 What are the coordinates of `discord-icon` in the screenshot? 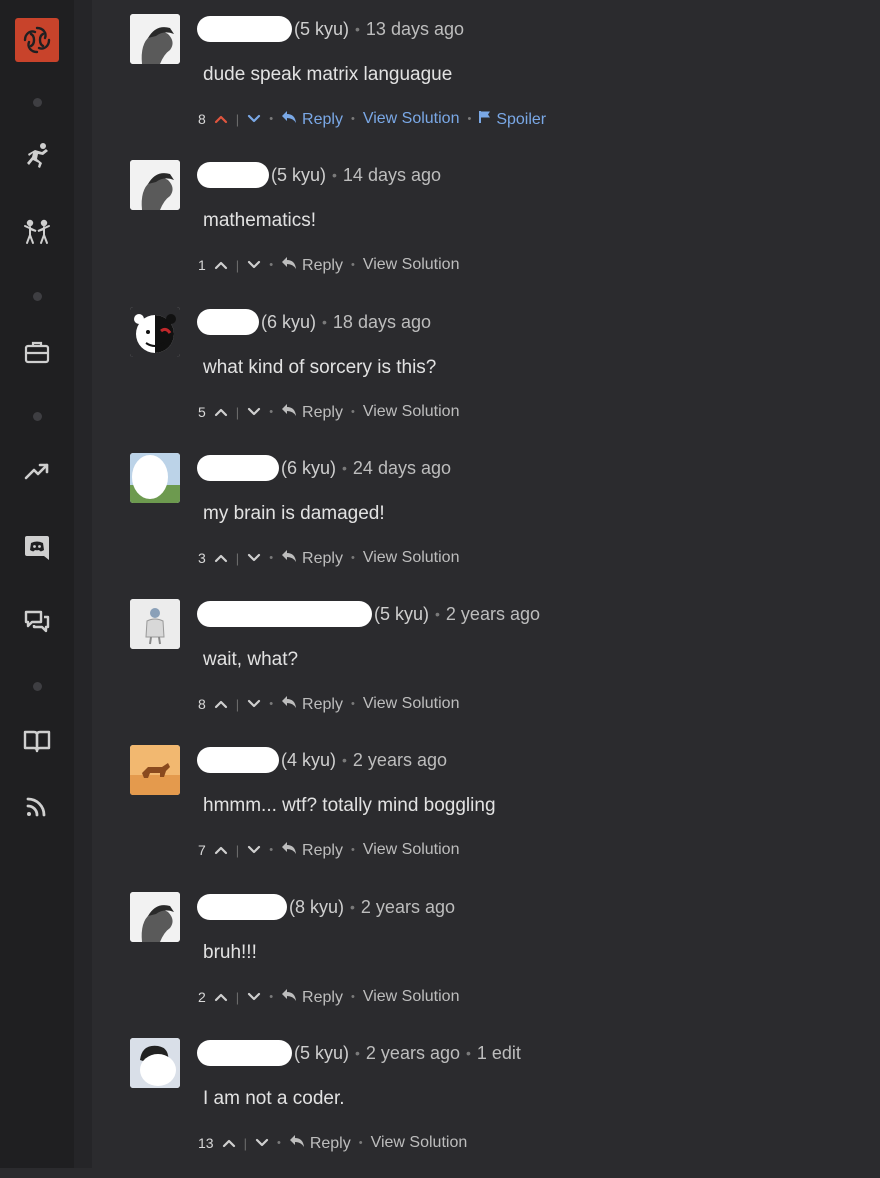 It's located at (37, 547).